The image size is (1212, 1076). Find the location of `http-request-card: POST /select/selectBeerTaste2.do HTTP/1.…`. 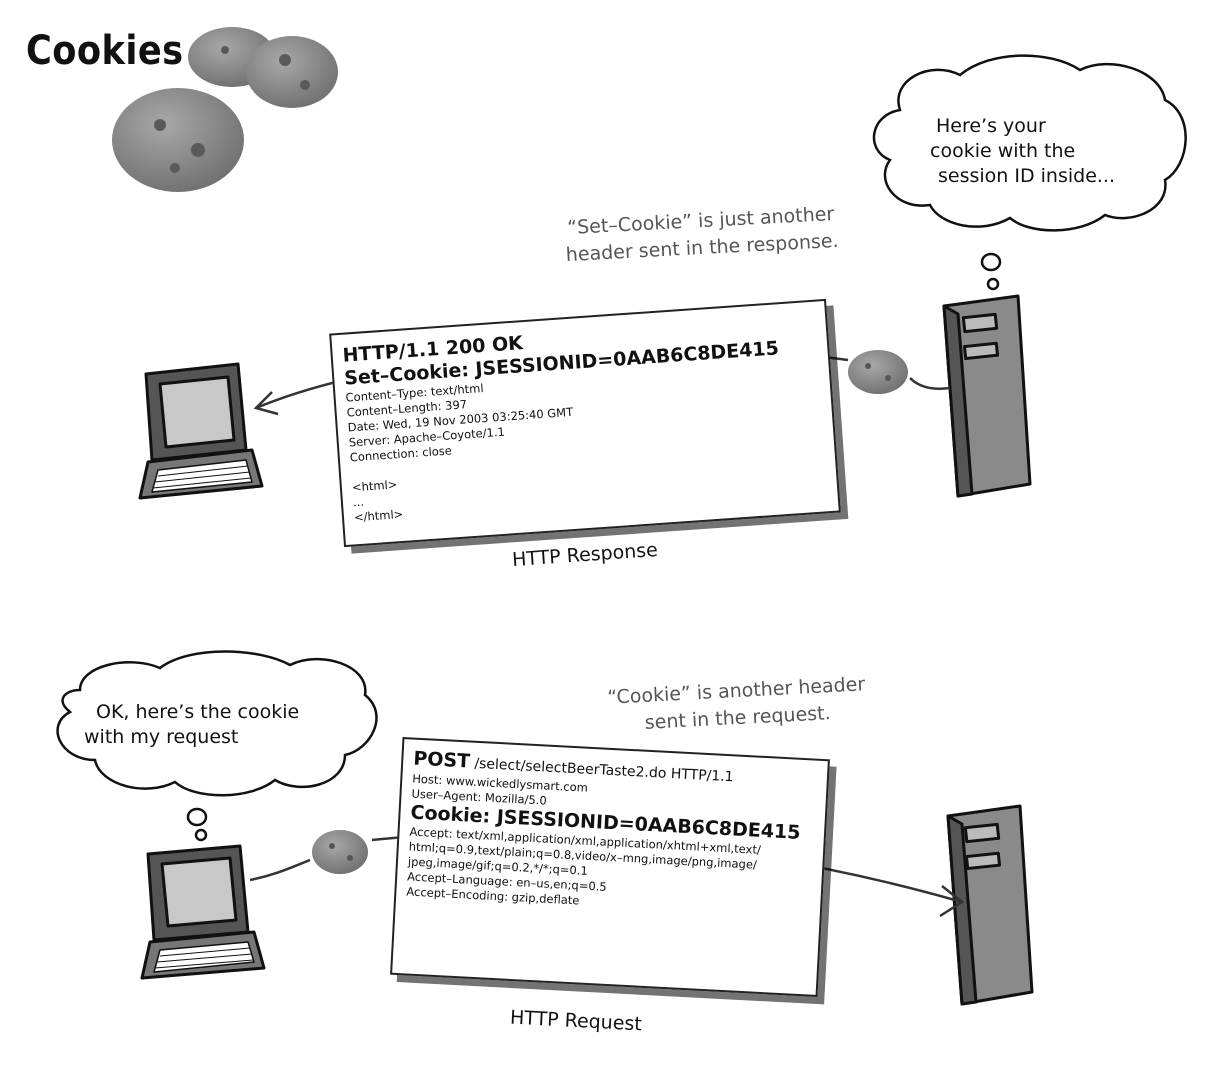

http-request-card: POST /select/selectBeerTaste2.do HTTP/1.… is located at coordinates (610, 867).